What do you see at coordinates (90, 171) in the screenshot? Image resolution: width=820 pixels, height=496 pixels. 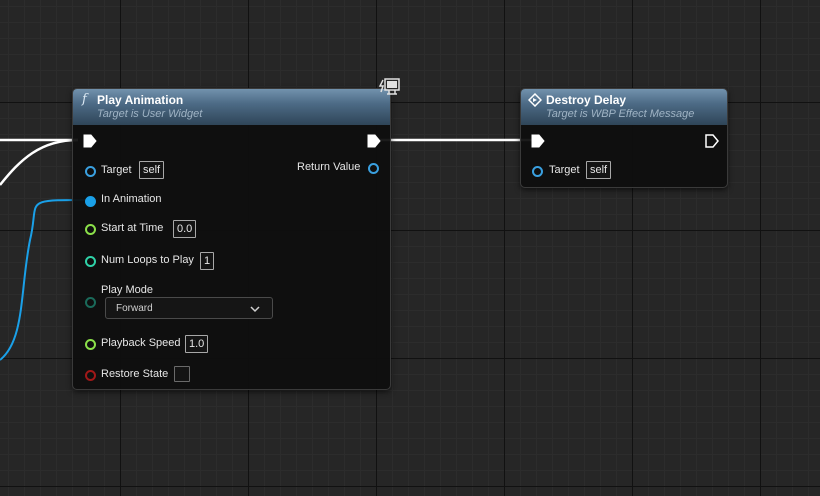 I see `target-pin` at bounding box center [90, 171].